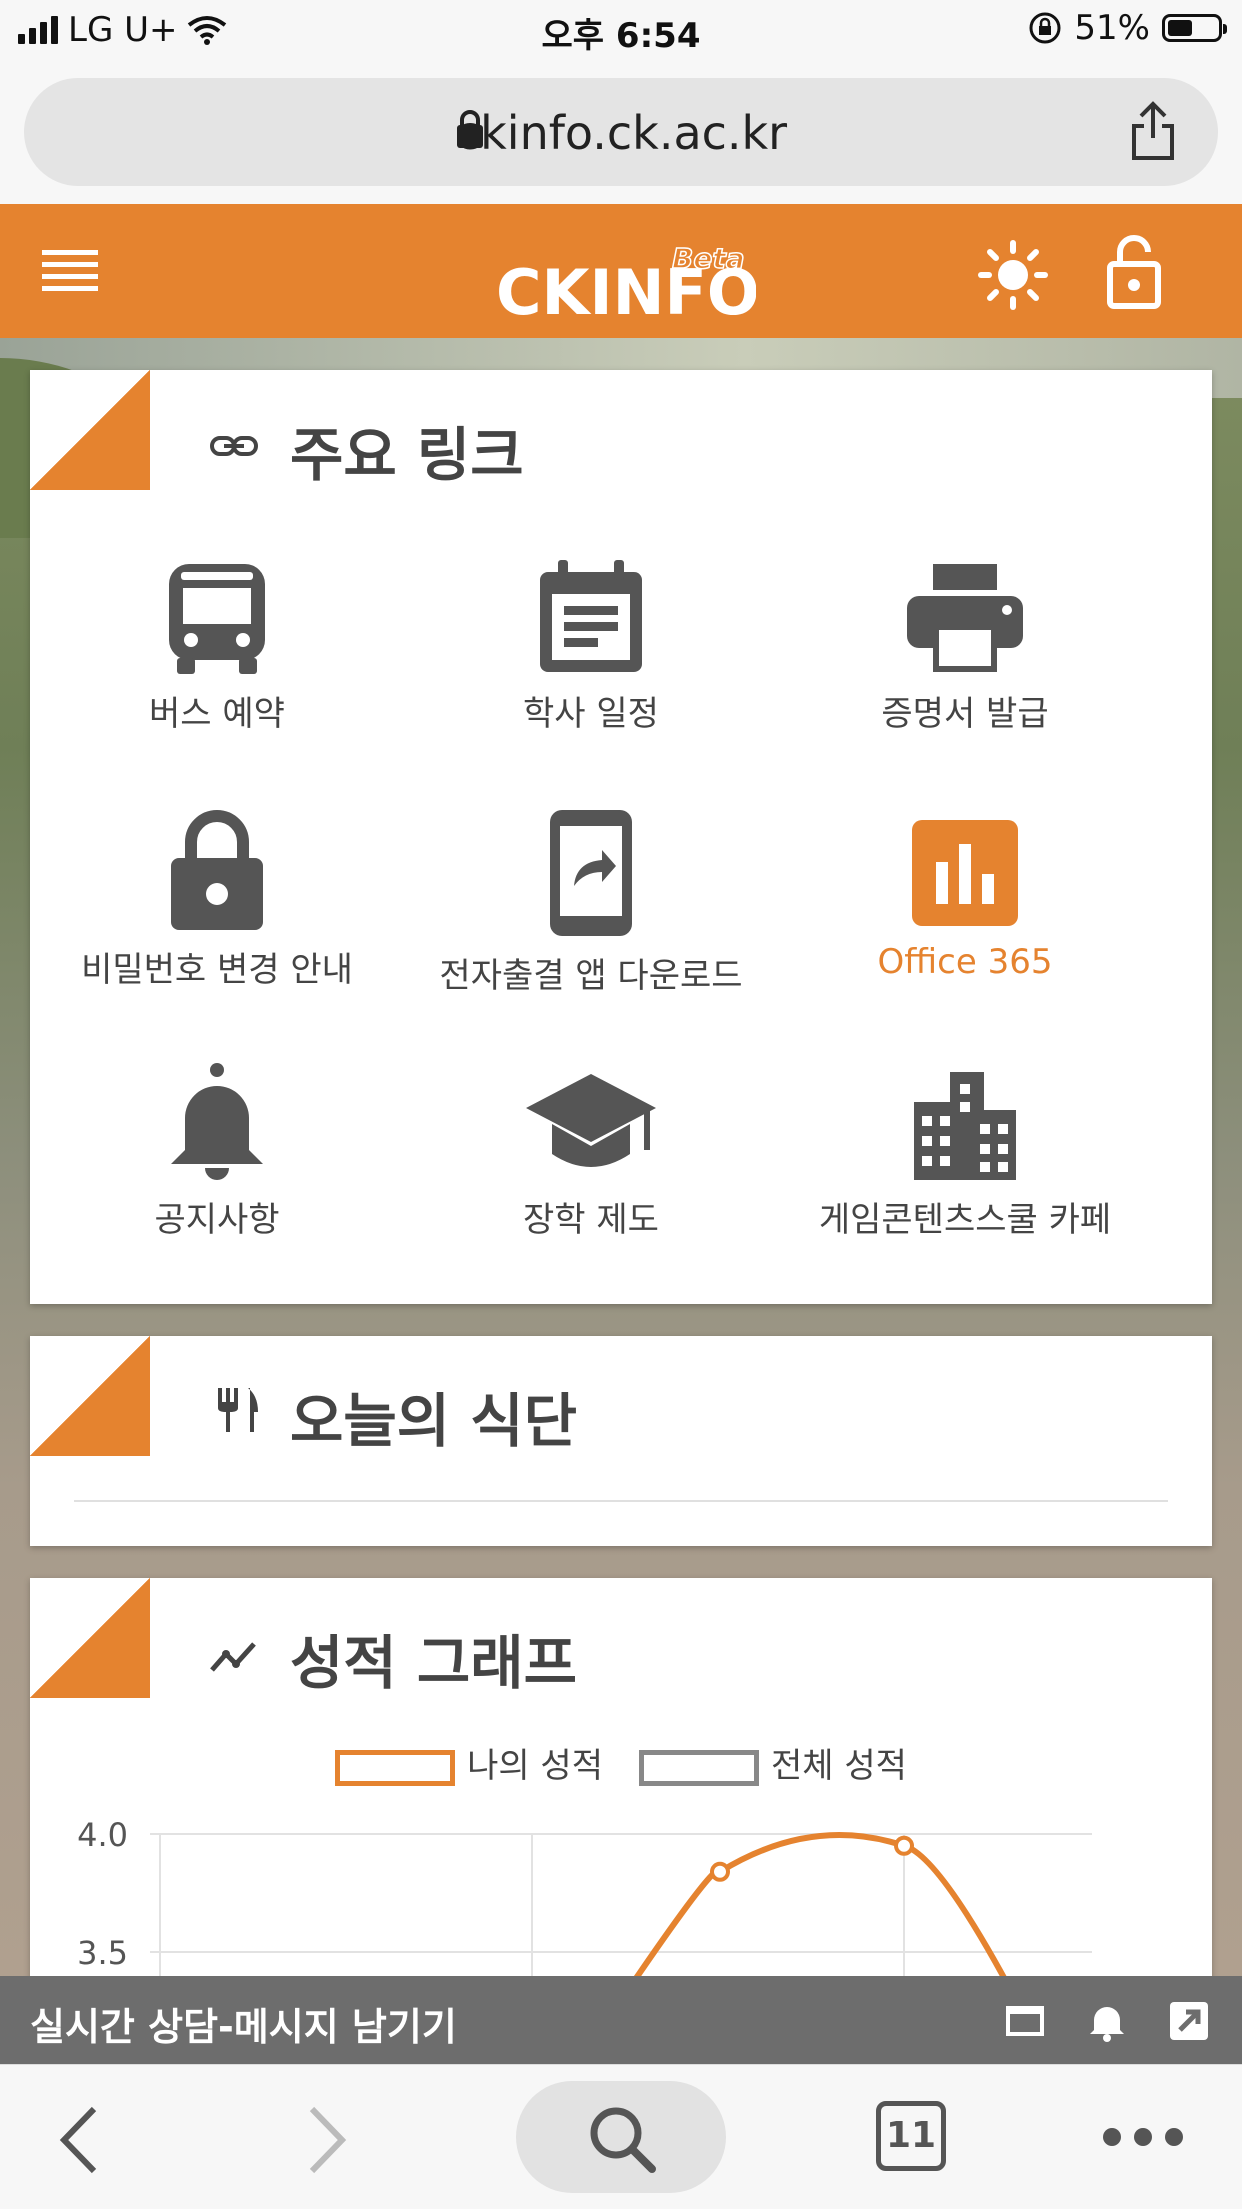 The width and height of the screenshot is (1242, 2209). I want to click on certificate-issuance-link: 증명서 발급, so click(965, 646).